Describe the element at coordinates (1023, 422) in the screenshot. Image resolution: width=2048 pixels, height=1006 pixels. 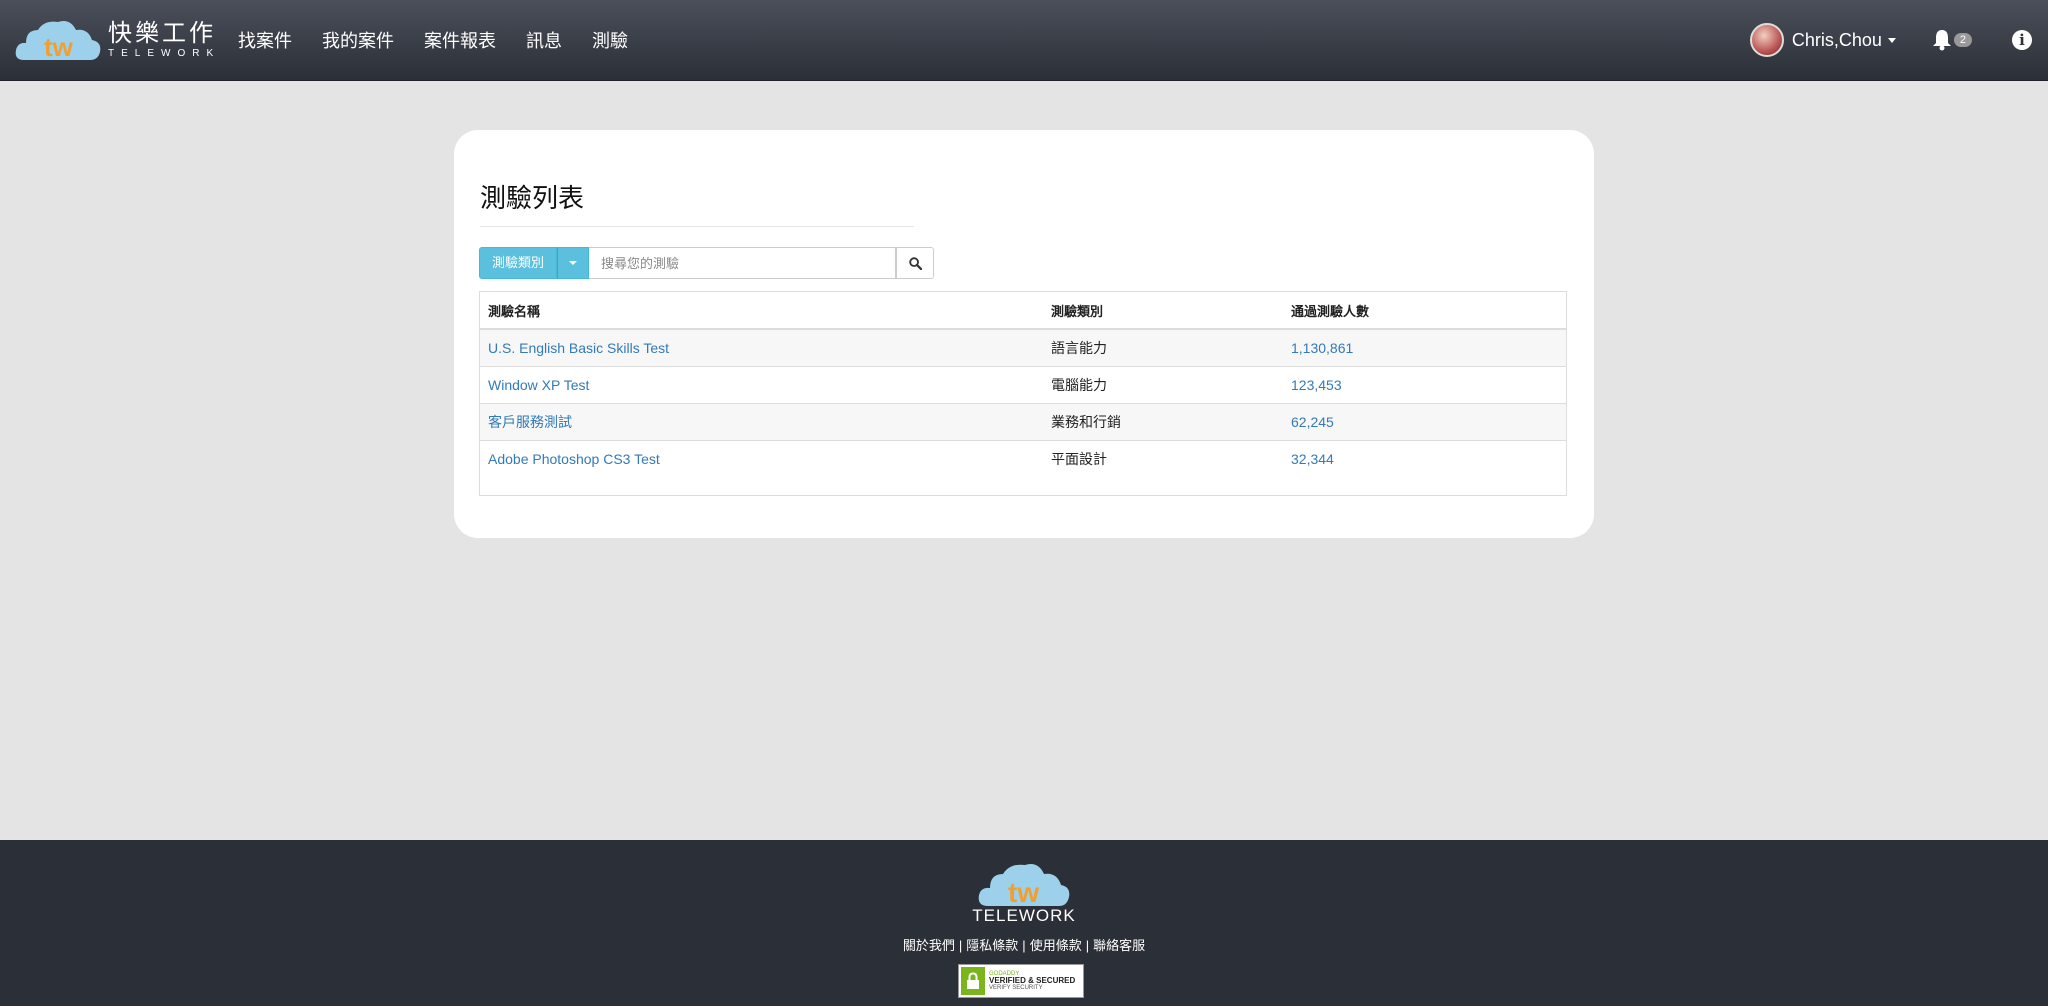
I see `table-row: 客戶服務測試 業務和行銷 62,245` at that location.